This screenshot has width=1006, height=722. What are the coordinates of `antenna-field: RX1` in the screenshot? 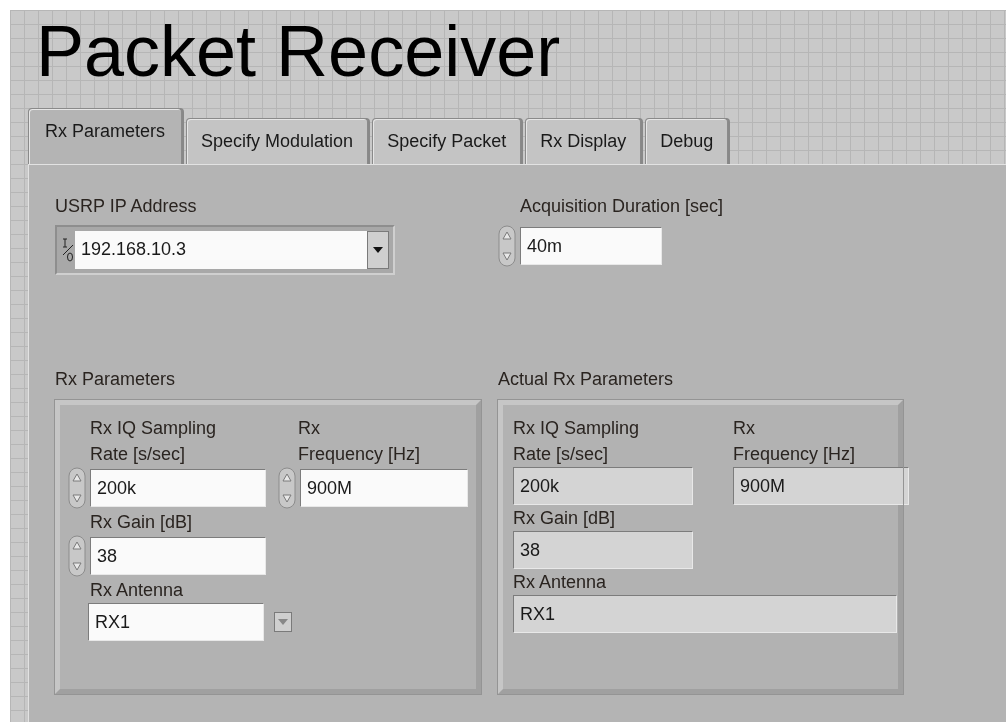 It's located at (176, 621).